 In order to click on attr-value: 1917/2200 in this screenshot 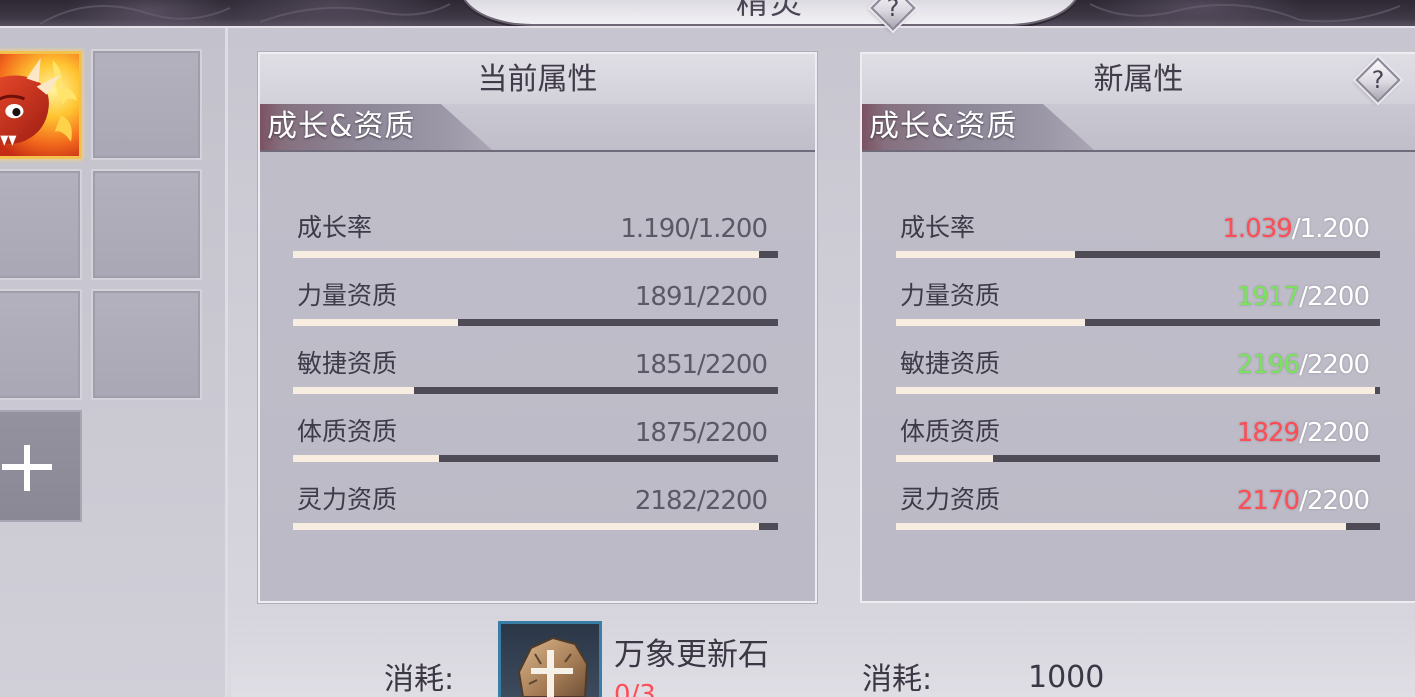, I will do `click(1303, 297)`.